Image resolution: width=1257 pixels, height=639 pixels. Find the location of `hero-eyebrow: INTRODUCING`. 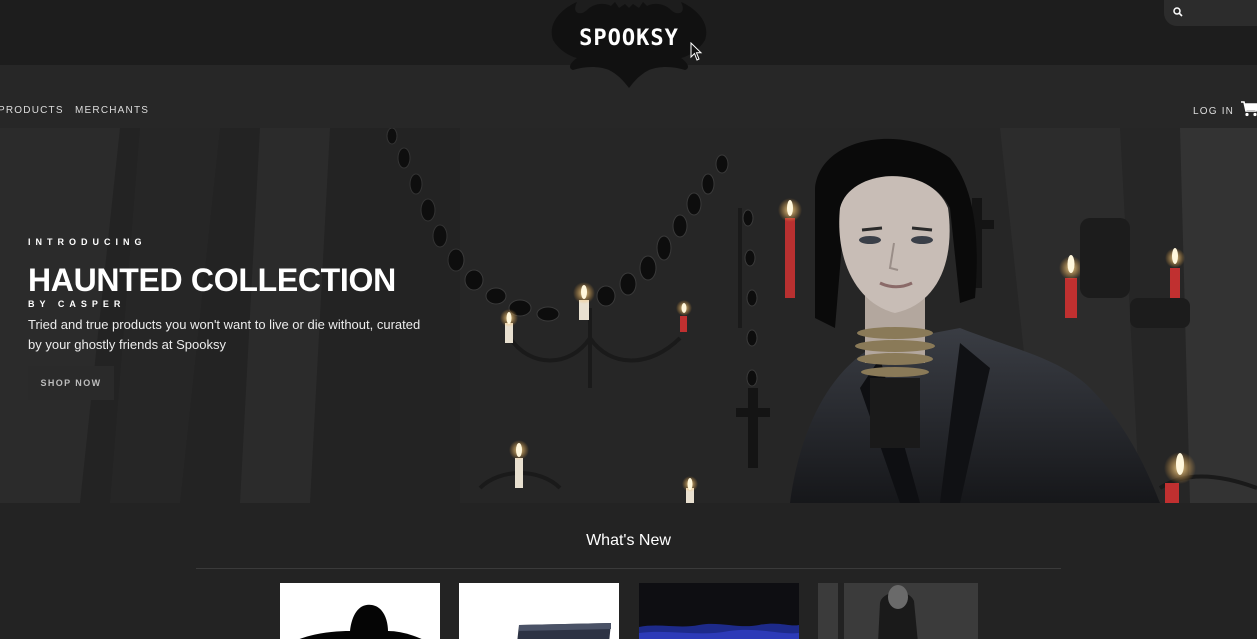

hero-eyebrow: INTRODUCING is located at coordinates (87, 242).